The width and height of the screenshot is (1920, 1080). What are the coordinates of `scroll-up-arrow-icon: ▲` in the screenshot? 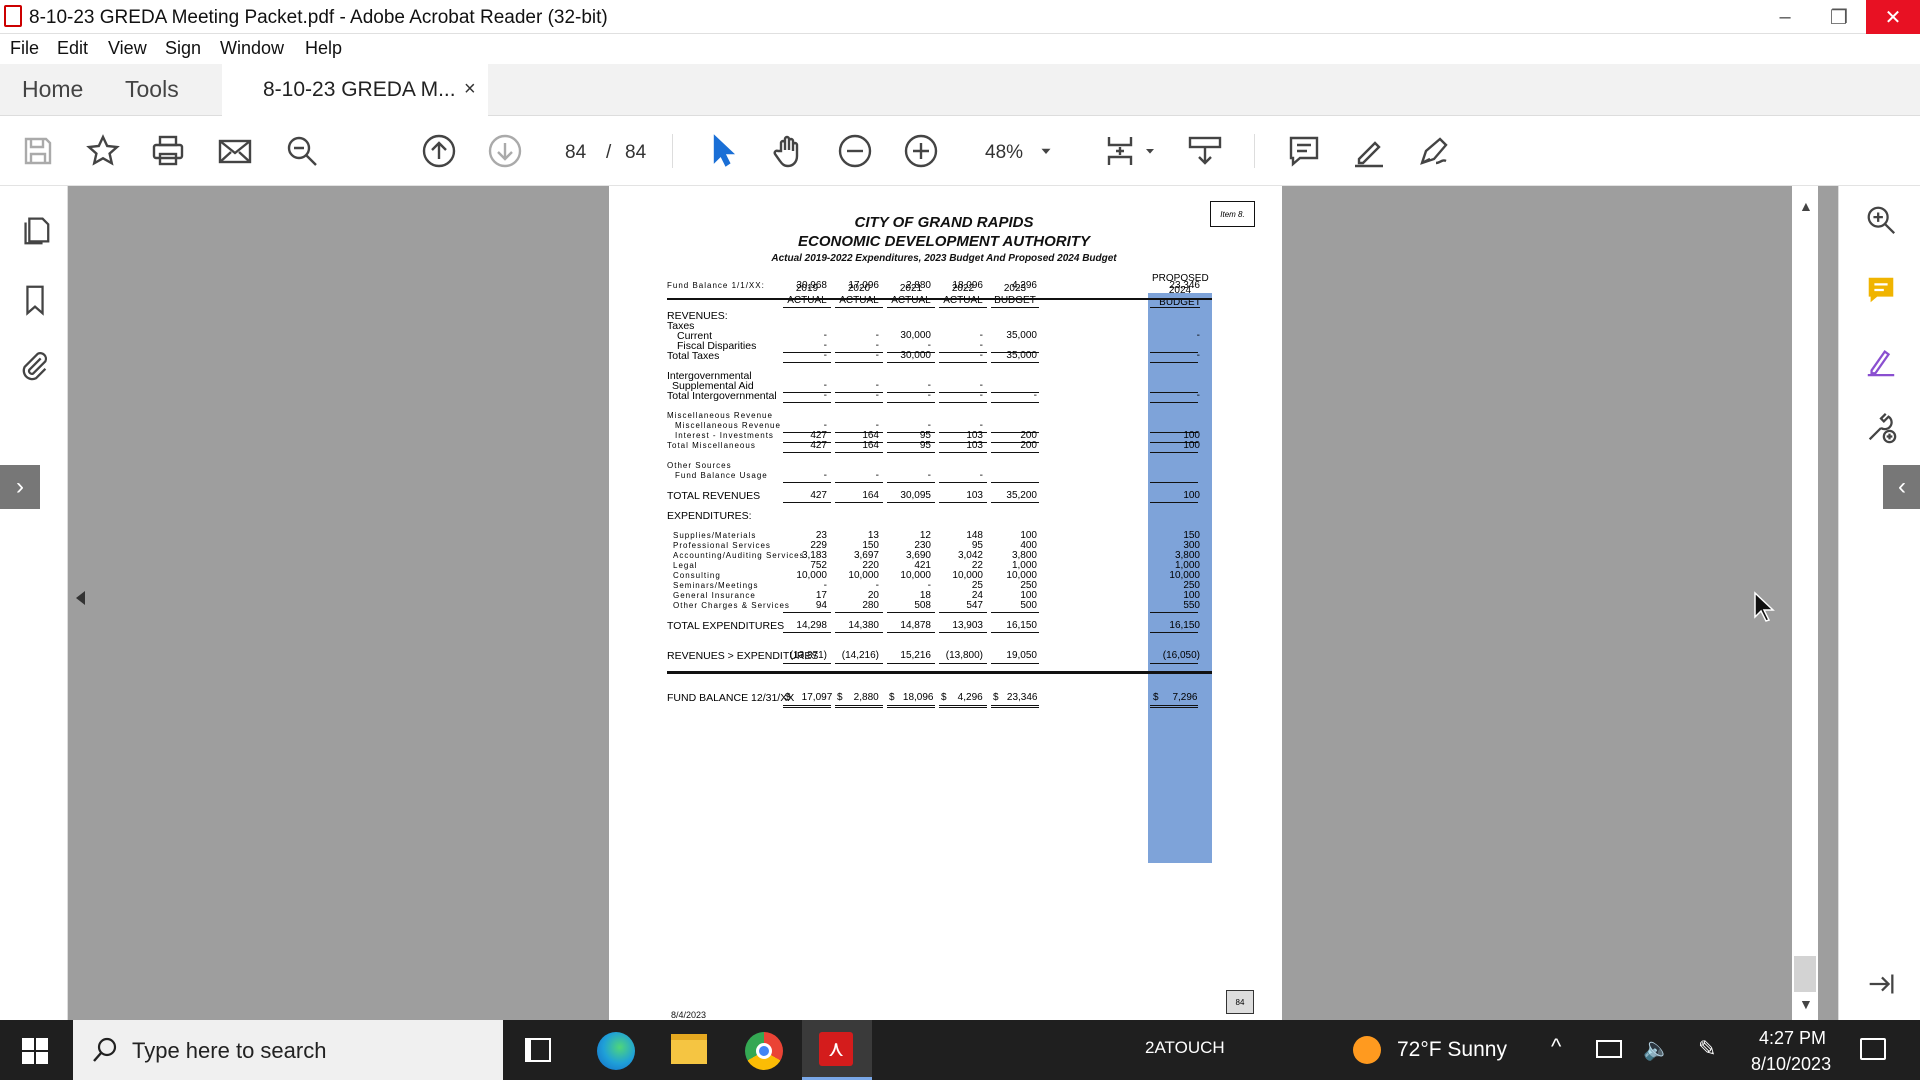 It's located at (1806, 206).